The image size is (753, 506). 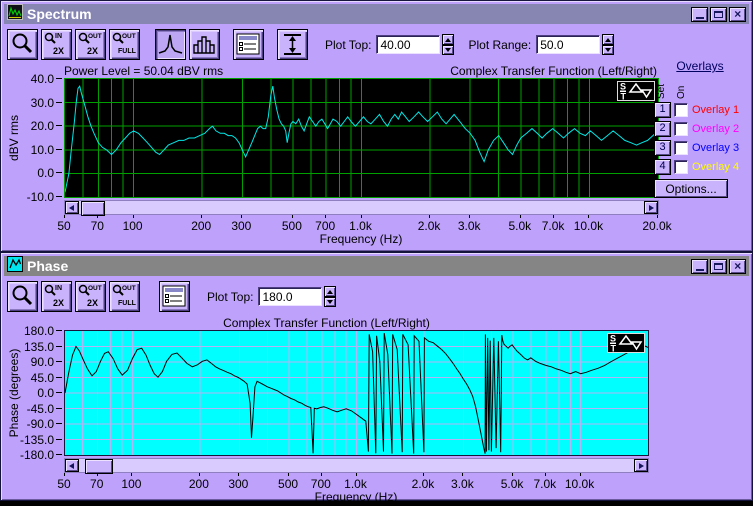 I want to click on close-icon, so click(x=737, y=14).